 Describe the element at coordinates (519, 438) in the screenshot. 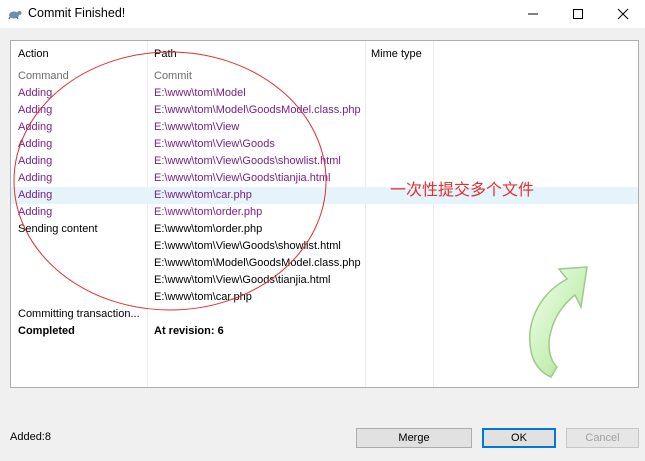

I see `ok-button: OK` at that location.